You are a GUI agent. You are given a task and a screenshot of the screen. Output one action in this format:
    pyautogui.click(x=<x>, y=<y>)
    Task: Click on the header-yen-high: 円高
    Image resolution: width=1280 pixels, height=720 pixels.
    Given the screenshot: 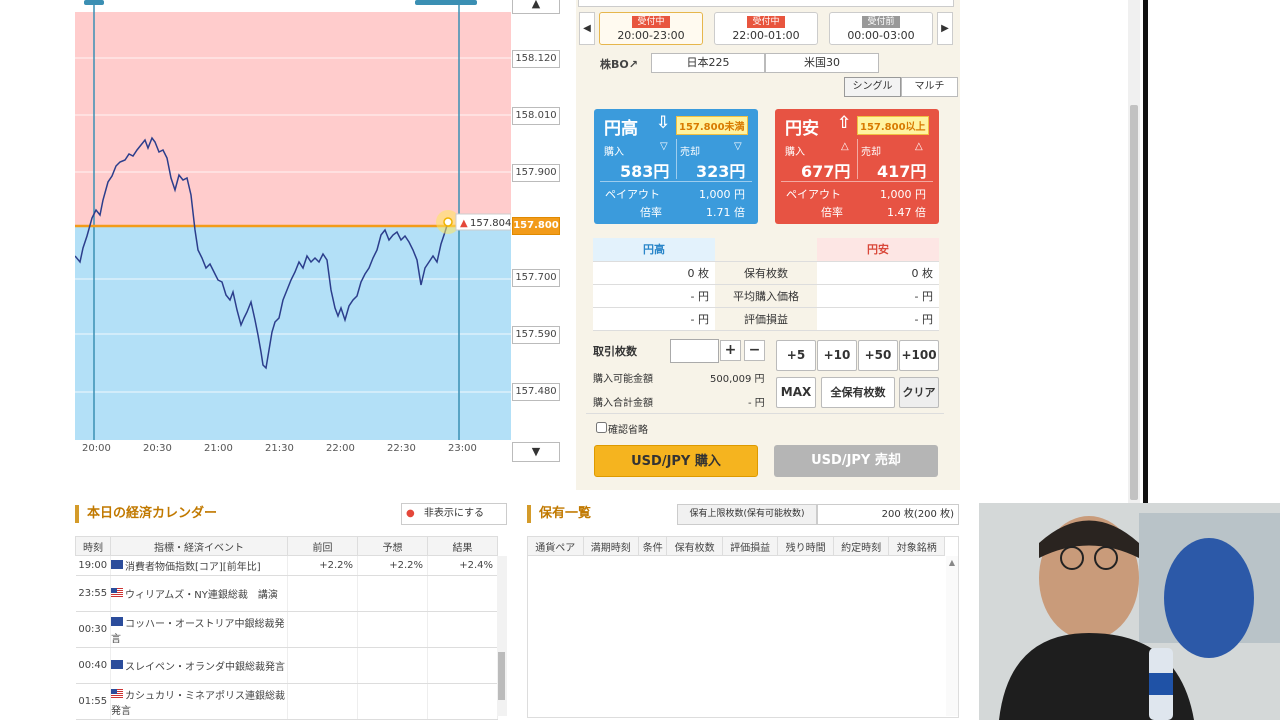 What is the action you would take?
    pyautogui.click(x=654, y=250)
    